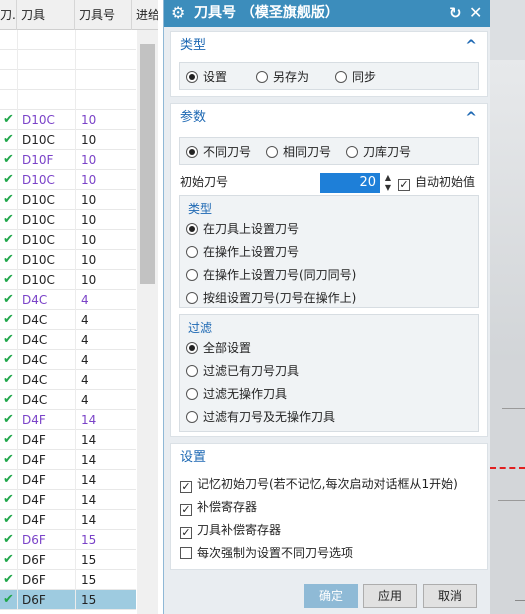  Describe the element at coordinates (192, 394) in the screenshot. I see `radio-filter-no-op-indicator` at that location.